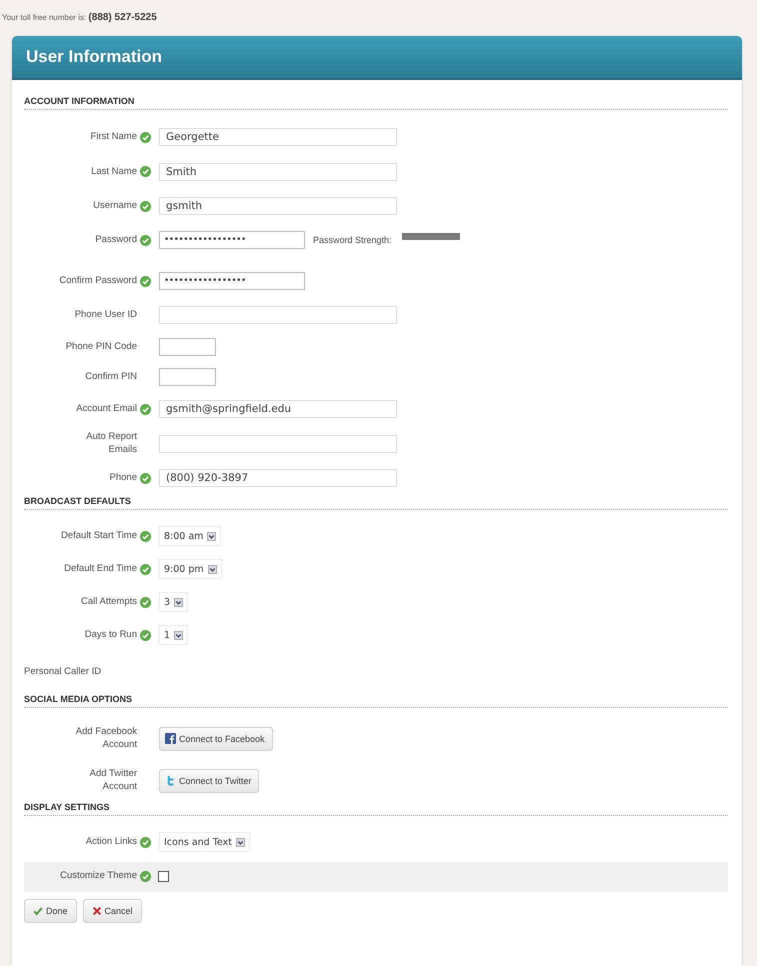  Describe the element at coordinates (190, 569) in the screenshot. I see `dropdown: 9:00 pm` at that location.